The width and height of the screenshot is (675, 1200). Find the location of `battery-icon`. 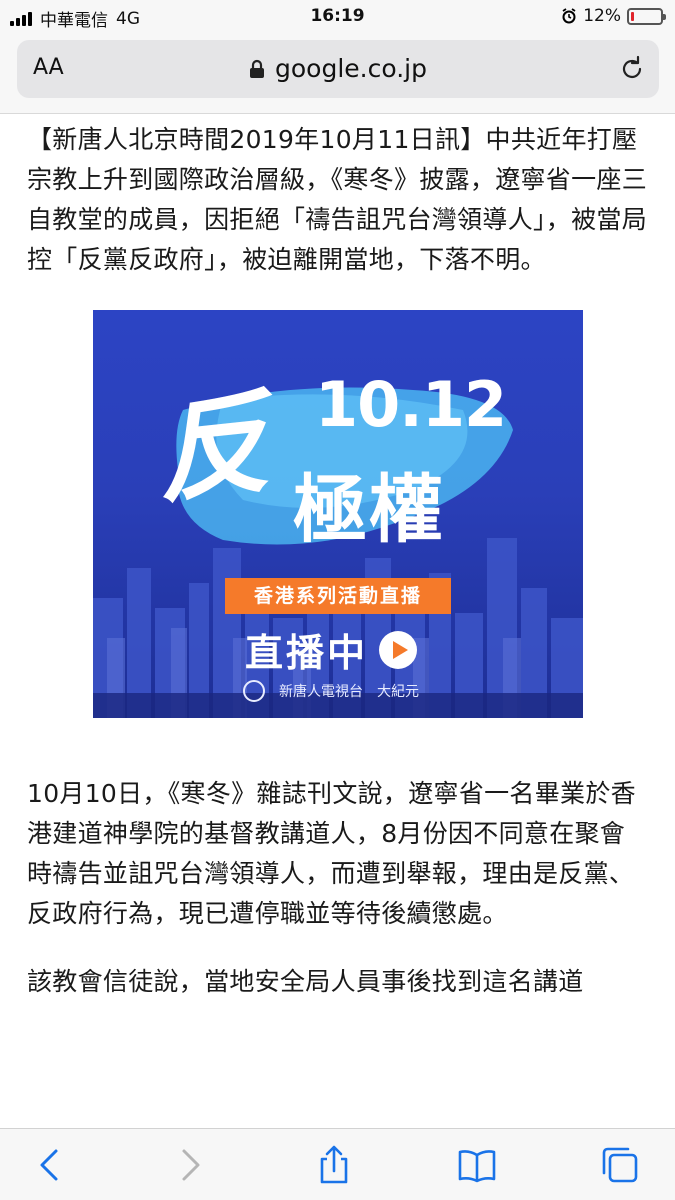

battery-icon is located at coordinates (646, 16).